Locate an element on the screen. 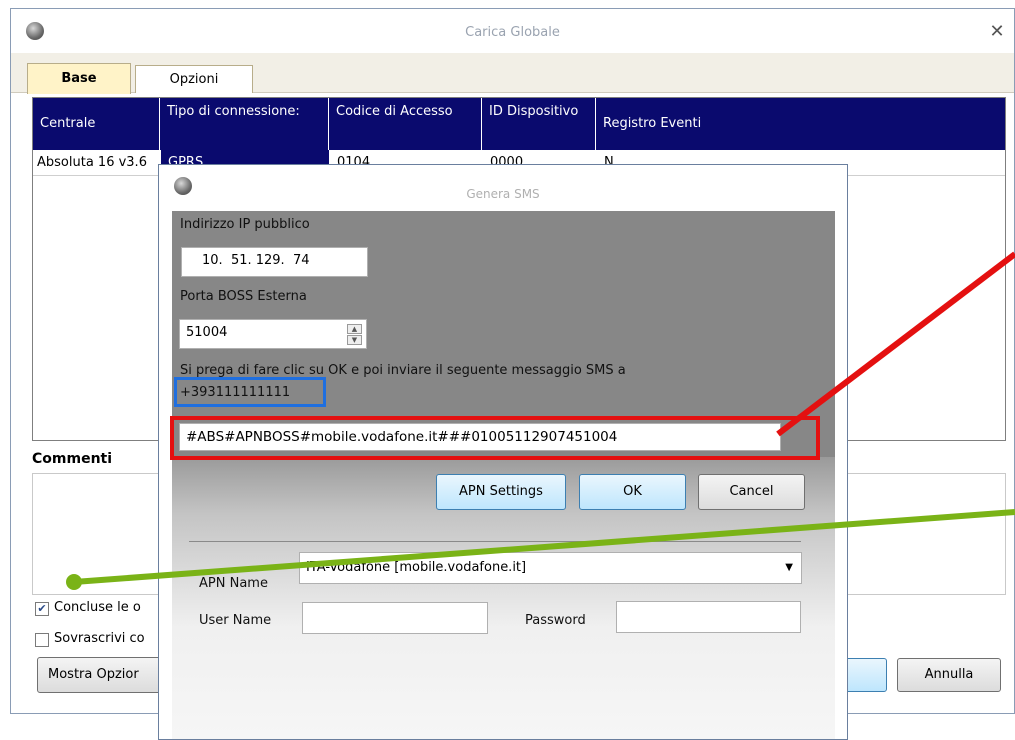 The width and height of the screenshot is (1015, 740). green-arrow-dot is located at coordinates (74, 582).